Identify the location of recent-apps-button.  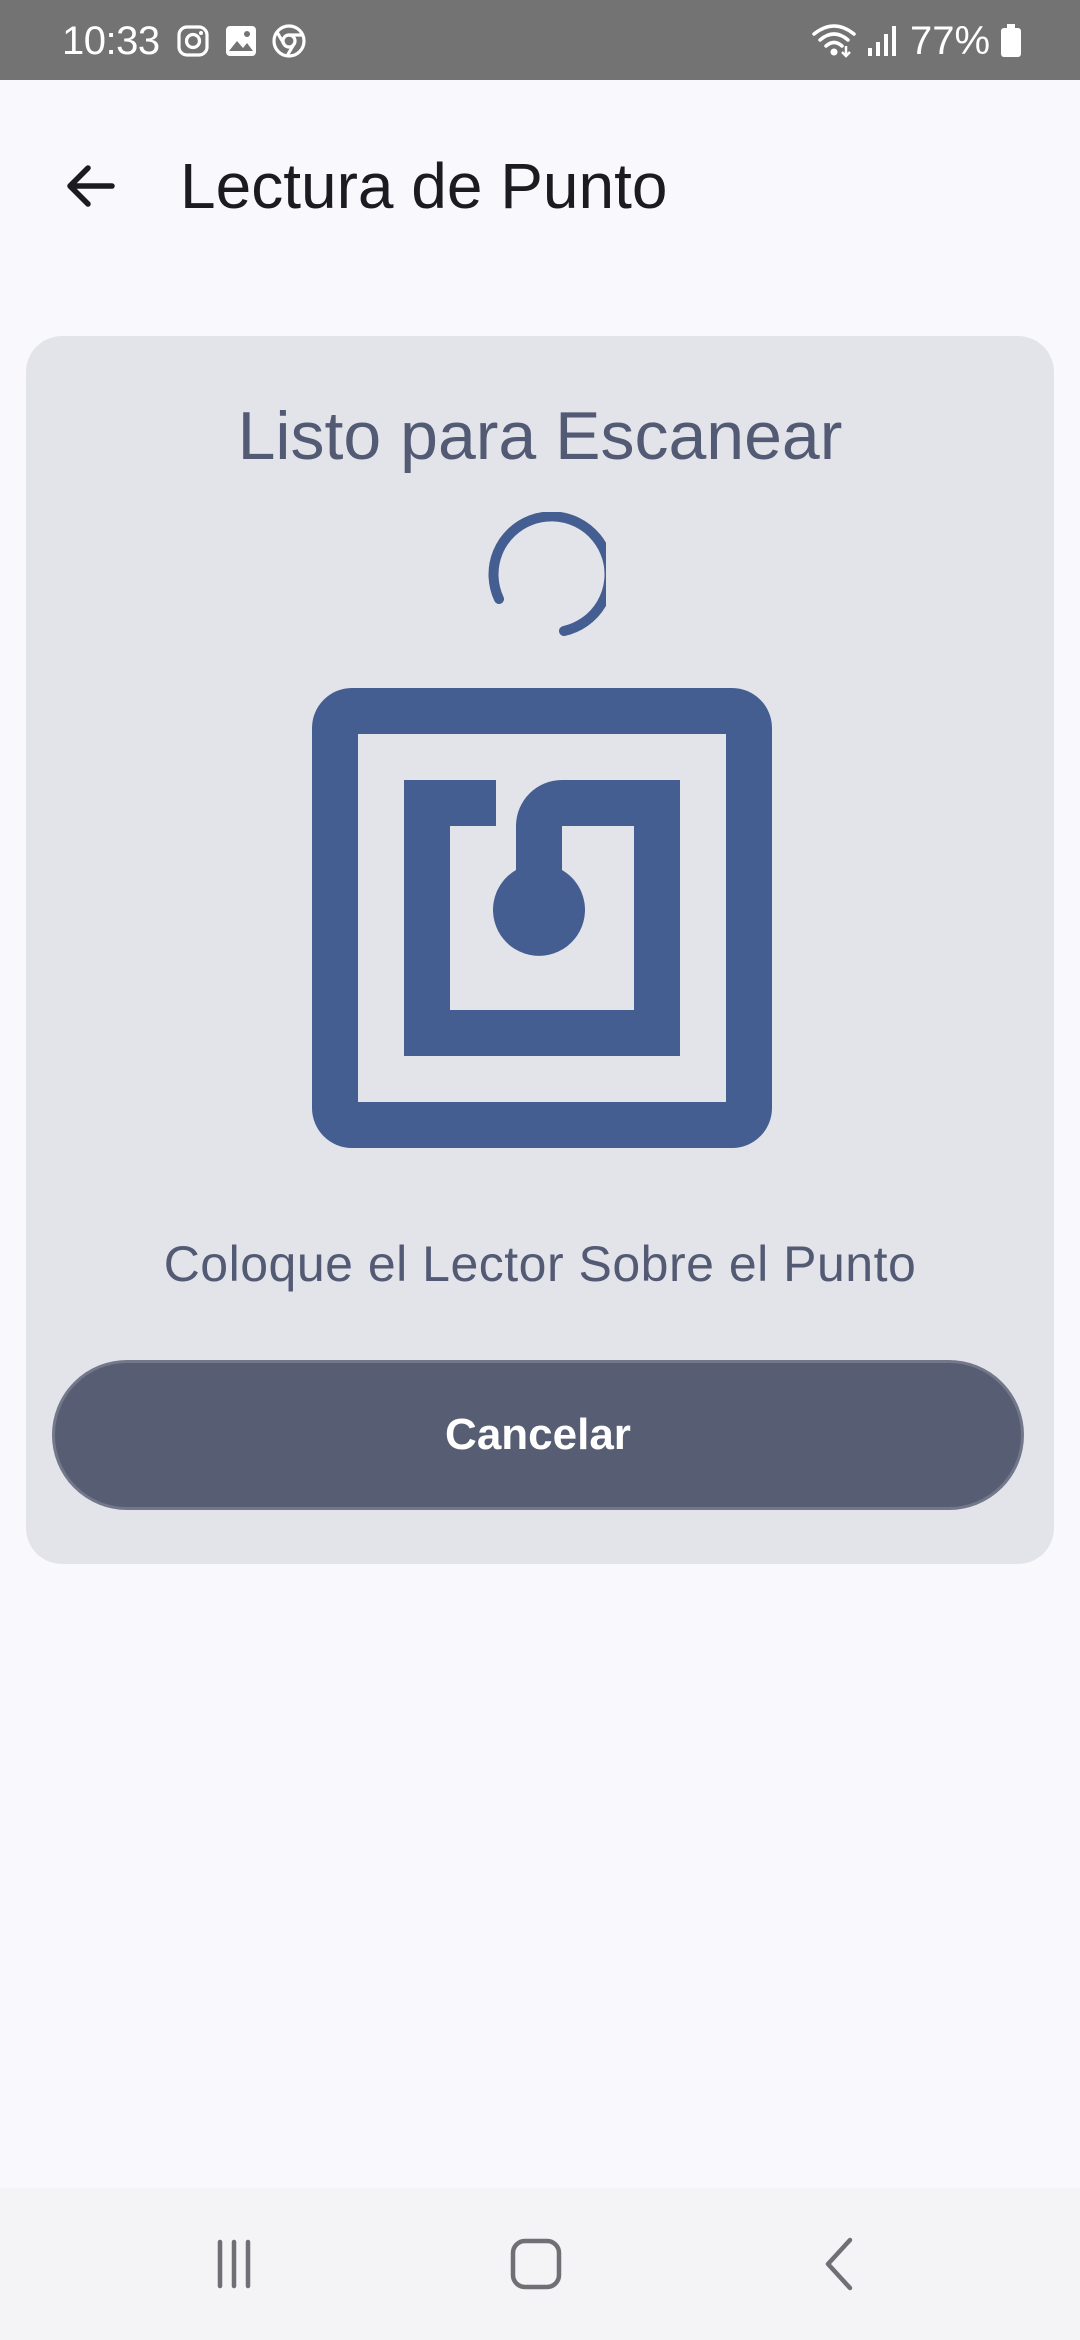
(234, 2264).